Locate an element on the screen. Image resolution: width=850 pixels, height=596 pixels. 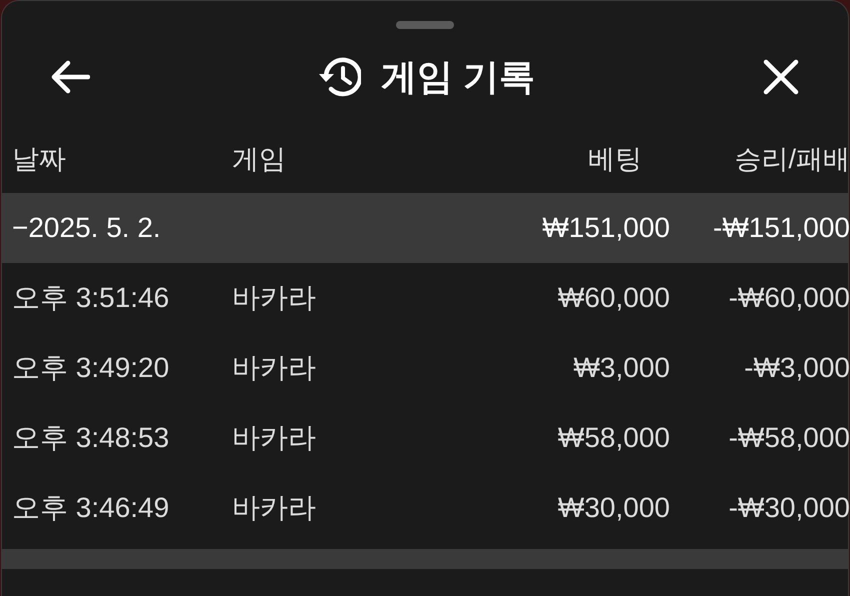
result-total: -₩151,000 is located at coordinates (781, 227).